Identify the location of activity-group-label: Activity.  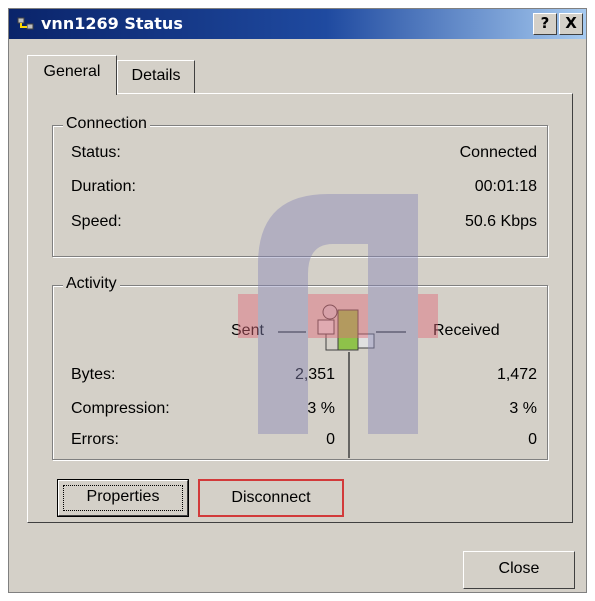
(91, 284).